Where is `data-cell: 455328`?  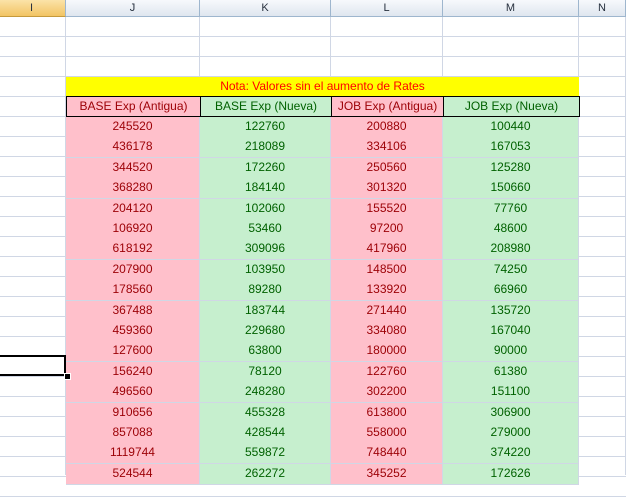
data-cell: 455328 is located at coordinates (265, 413).